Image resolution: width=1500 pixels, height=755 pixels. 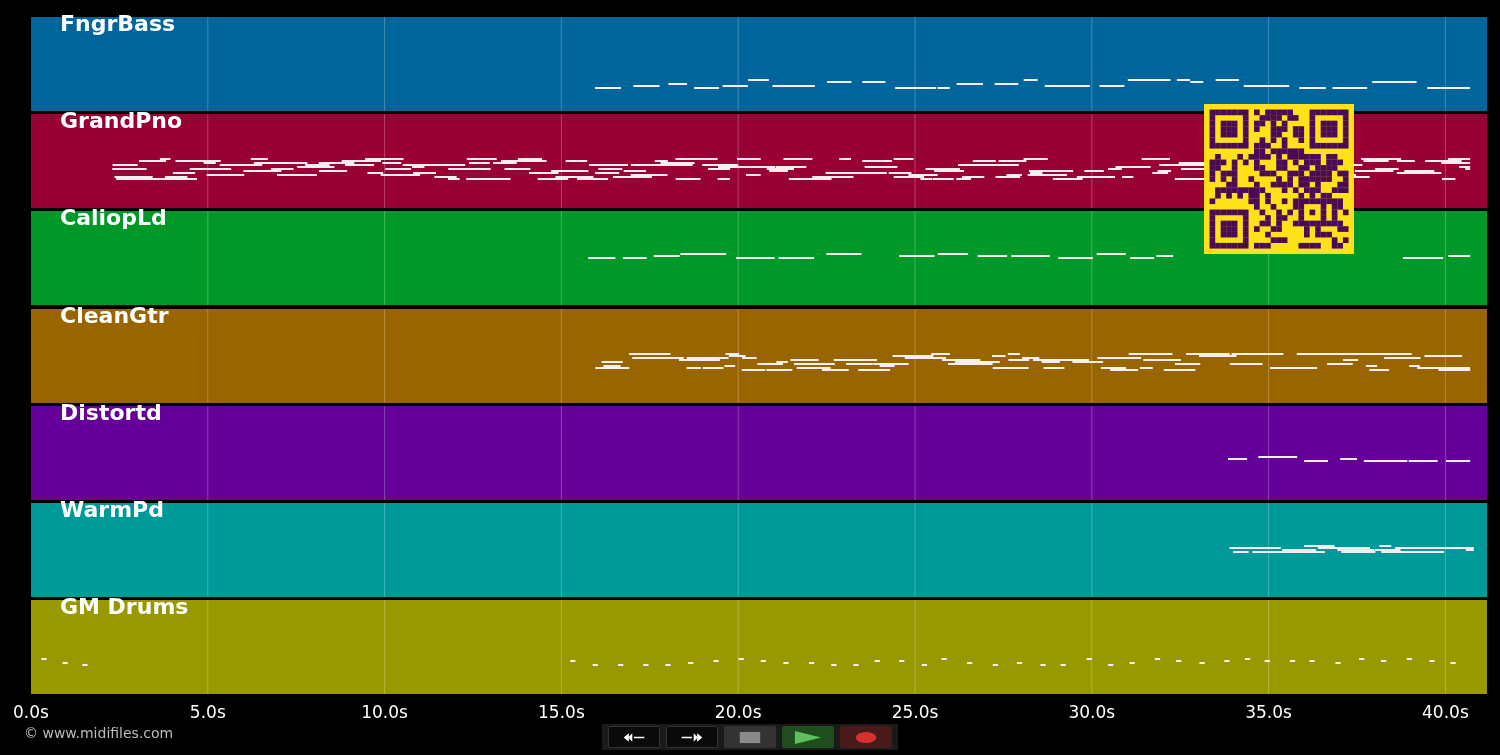 I want to click on record-icon, so click(x=866, y=737).